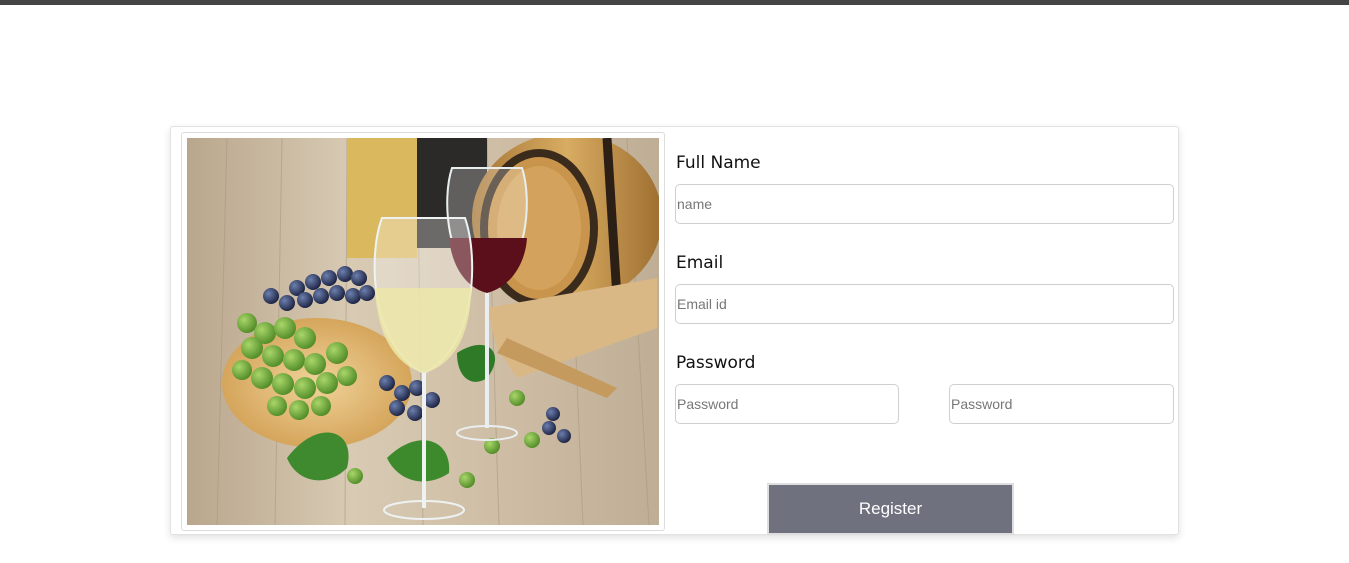 This screenshot has width=1349, height=563. What do you see at coordinates (700, 263) in the screenshot?
I see `email-label: Email` at bounding box center [700, 263].